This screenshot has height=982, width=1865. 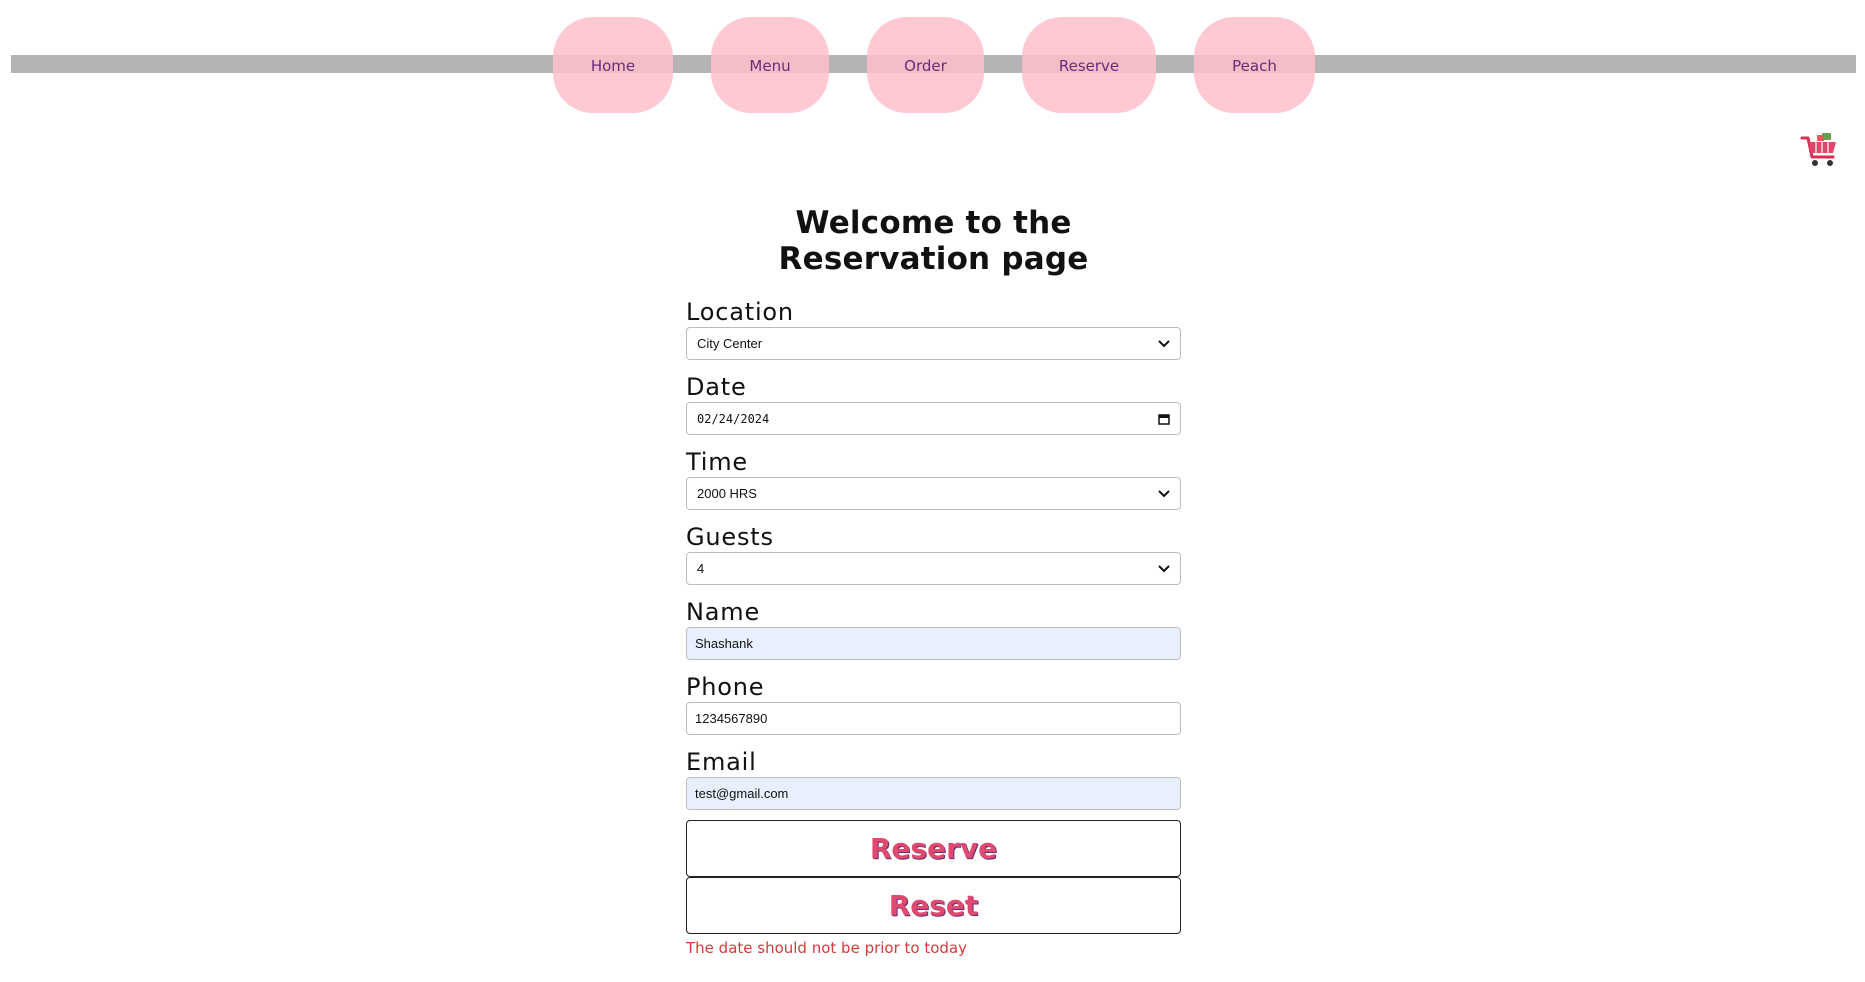 What do you see at coordinates (724, 643) in the screenshot?
I see `name-value: Shashank` at bounding box center [724, 643].